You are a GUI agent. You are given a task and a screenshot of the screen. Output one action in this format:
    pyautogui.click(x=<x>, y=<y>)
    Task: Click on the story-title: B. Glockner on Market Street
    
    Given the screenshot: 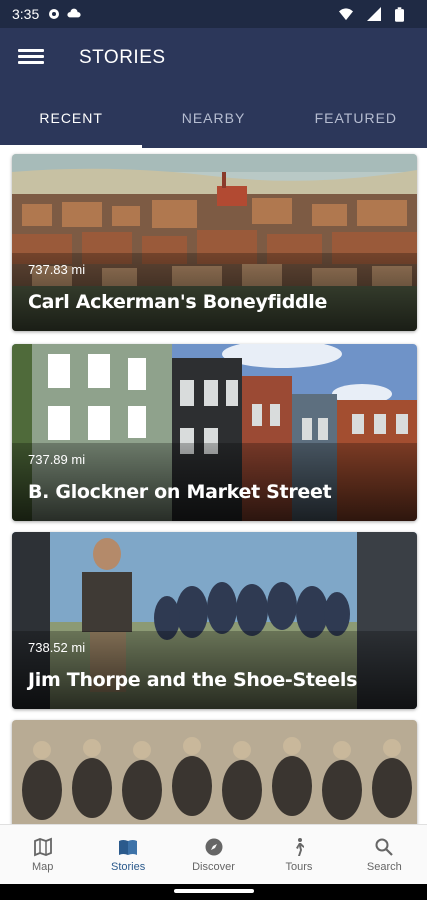 What is the action you would take?
    pyautogui.click(x=180, y=492)
    